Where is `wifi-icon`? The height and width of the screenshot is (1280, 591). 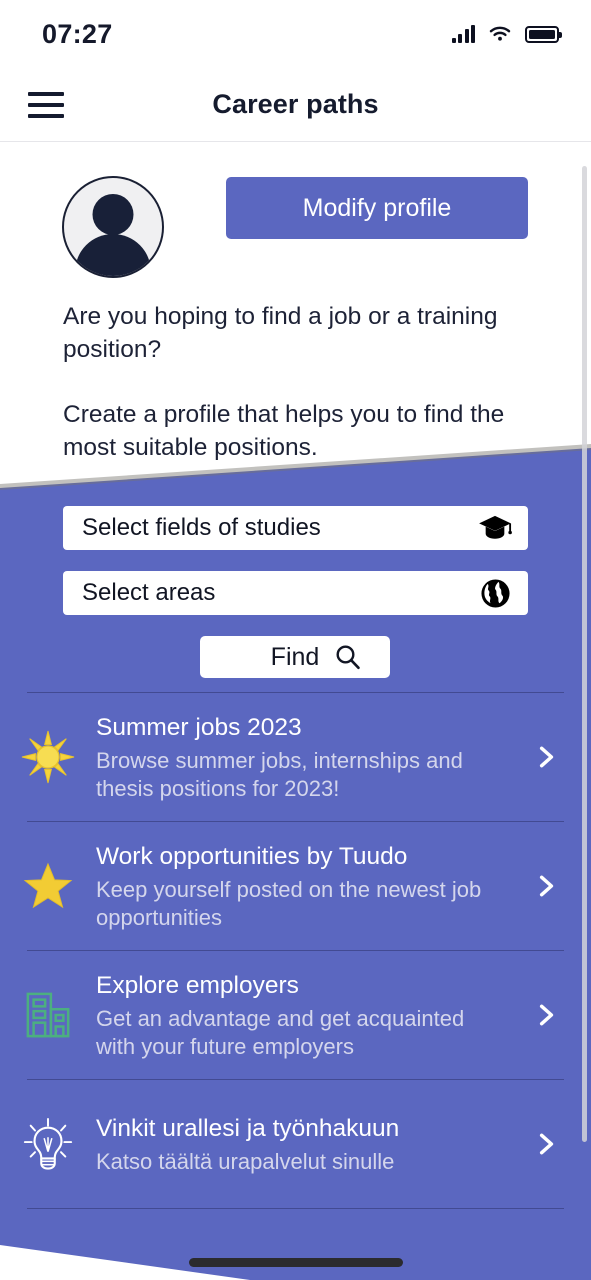
wifi-icon is located at coordinates (500, 33).